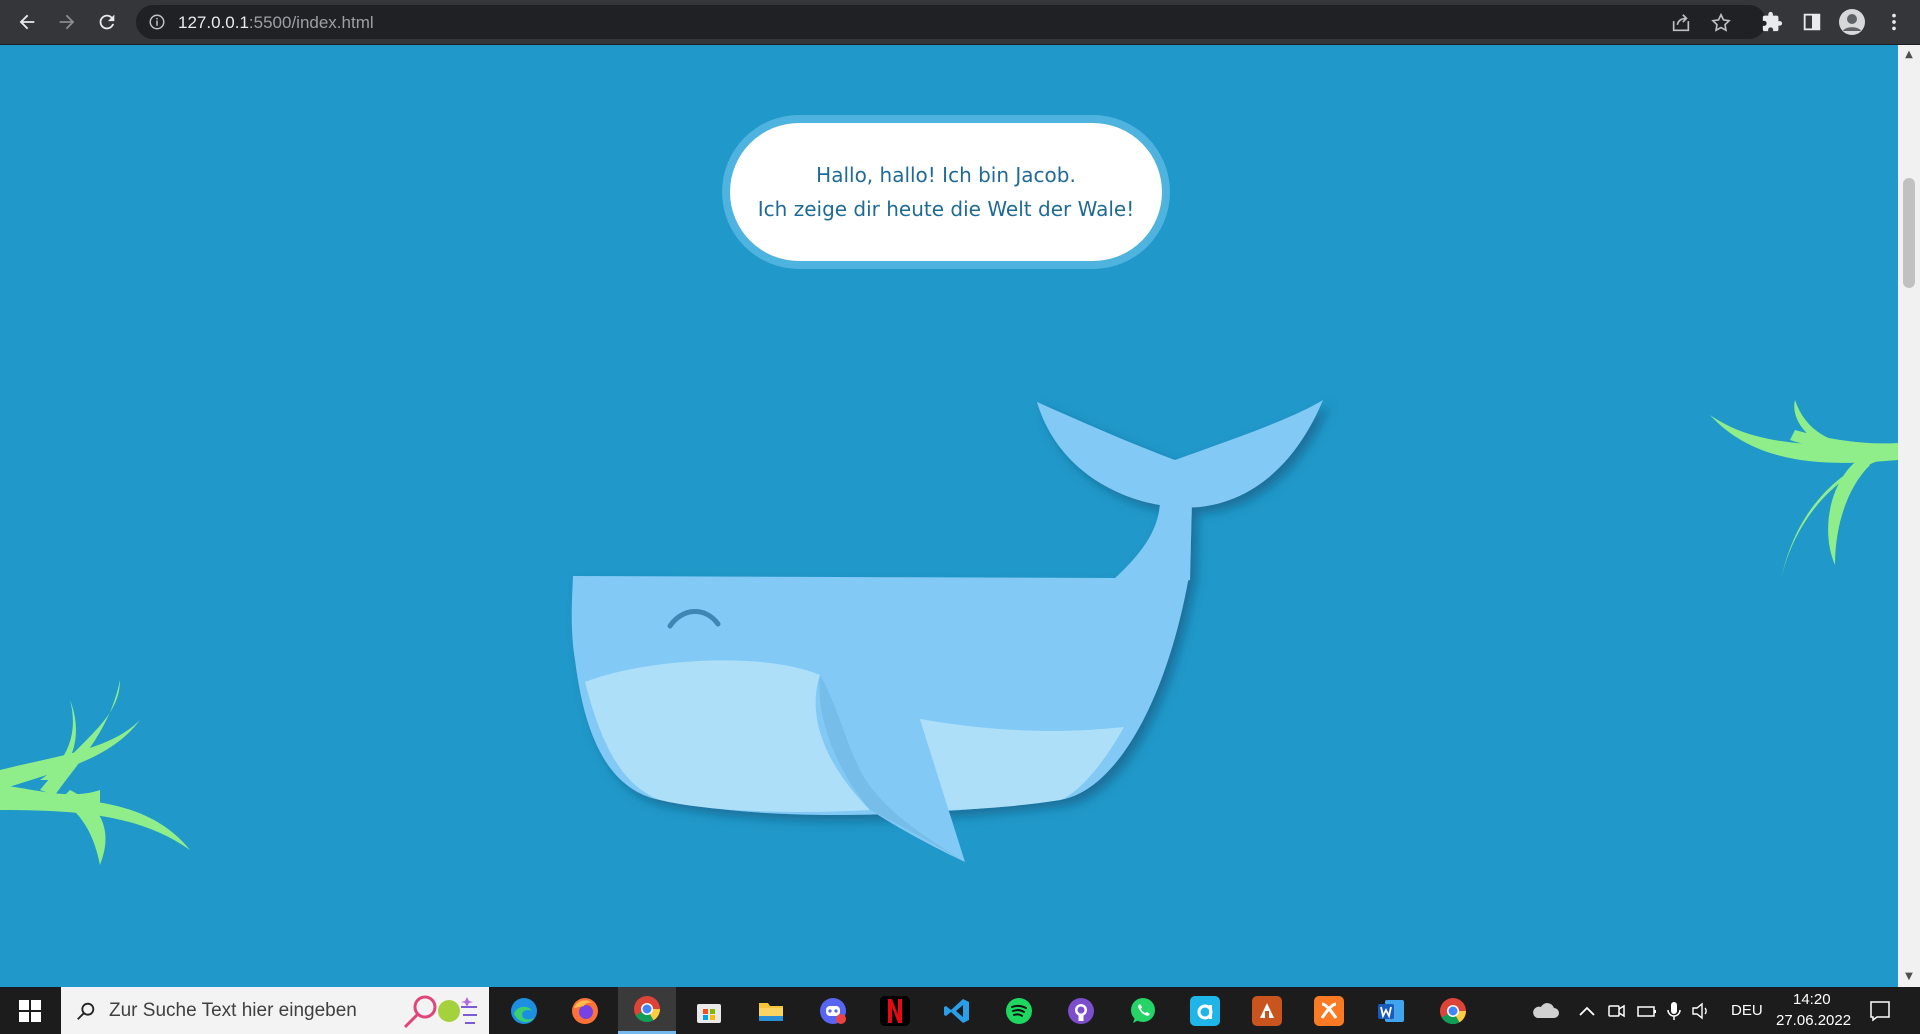  Describe the element at coordinates (1747, 1010) in the screenshot. I see `input-language: DEU` at that location.